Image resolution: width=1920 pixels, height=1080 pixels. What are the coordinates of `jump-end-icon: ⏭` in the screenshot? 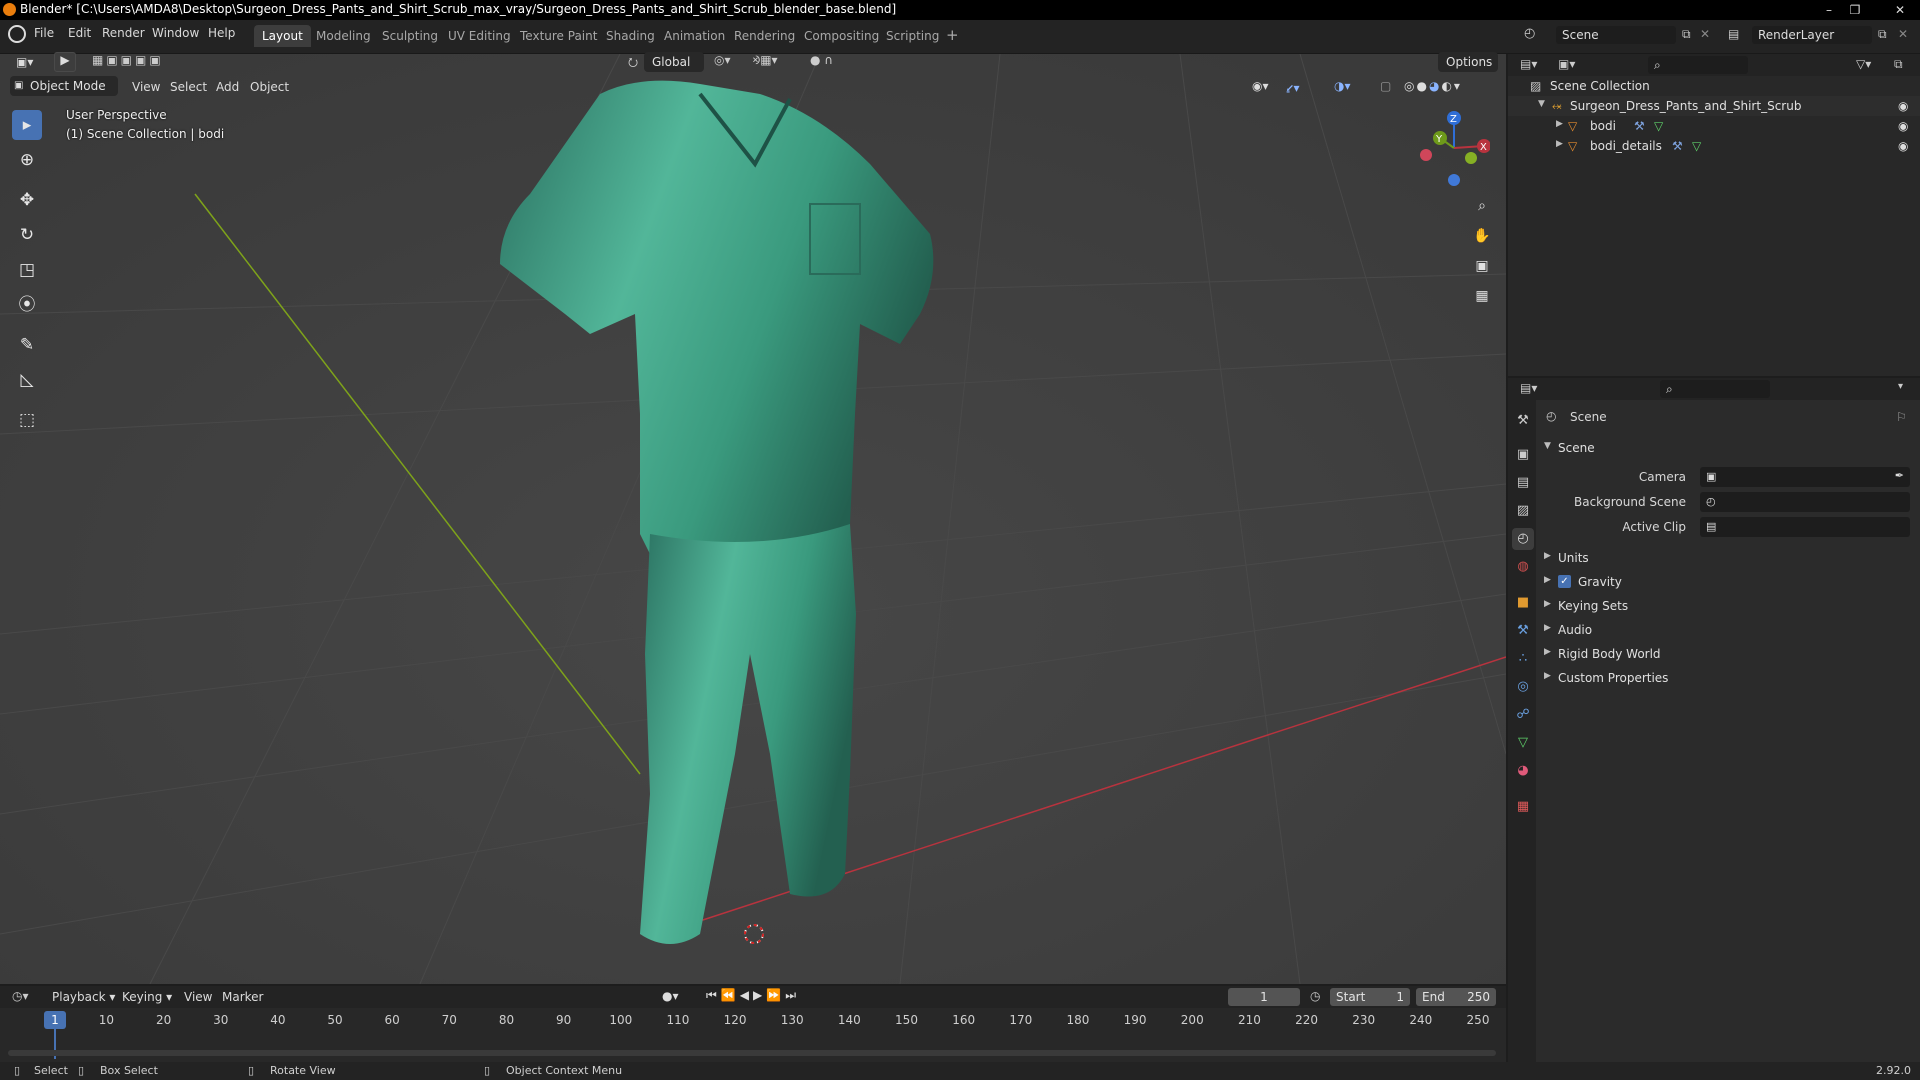 It's located at (792, 995).